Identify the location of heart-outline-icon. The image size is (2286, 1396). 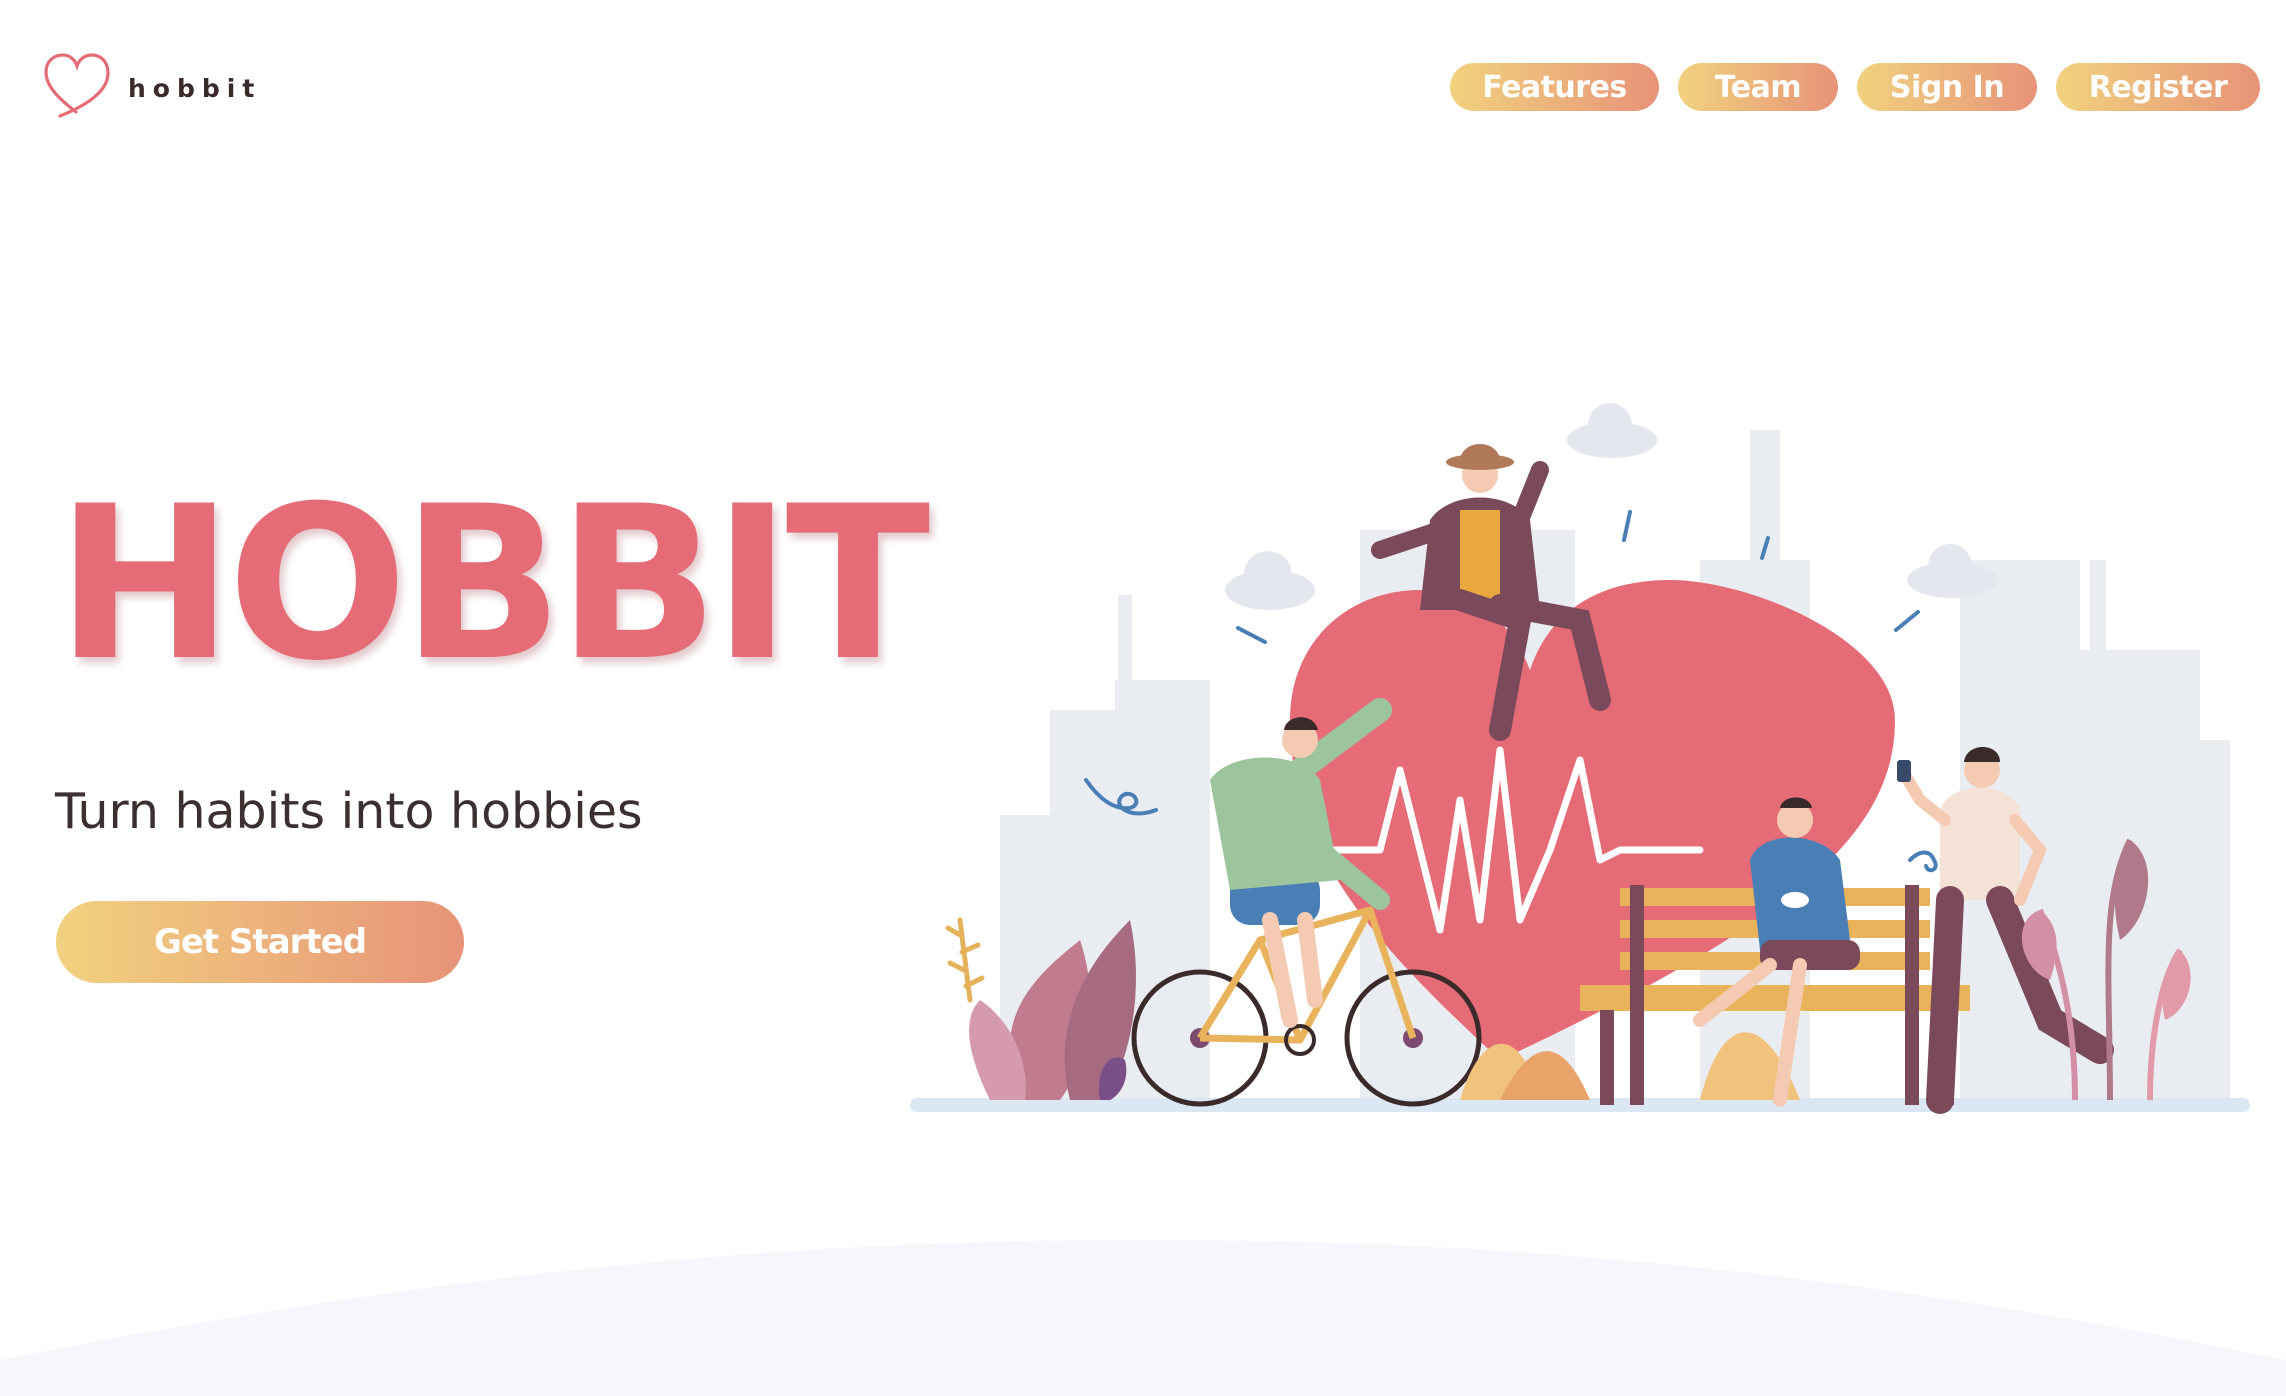
(77, 85).